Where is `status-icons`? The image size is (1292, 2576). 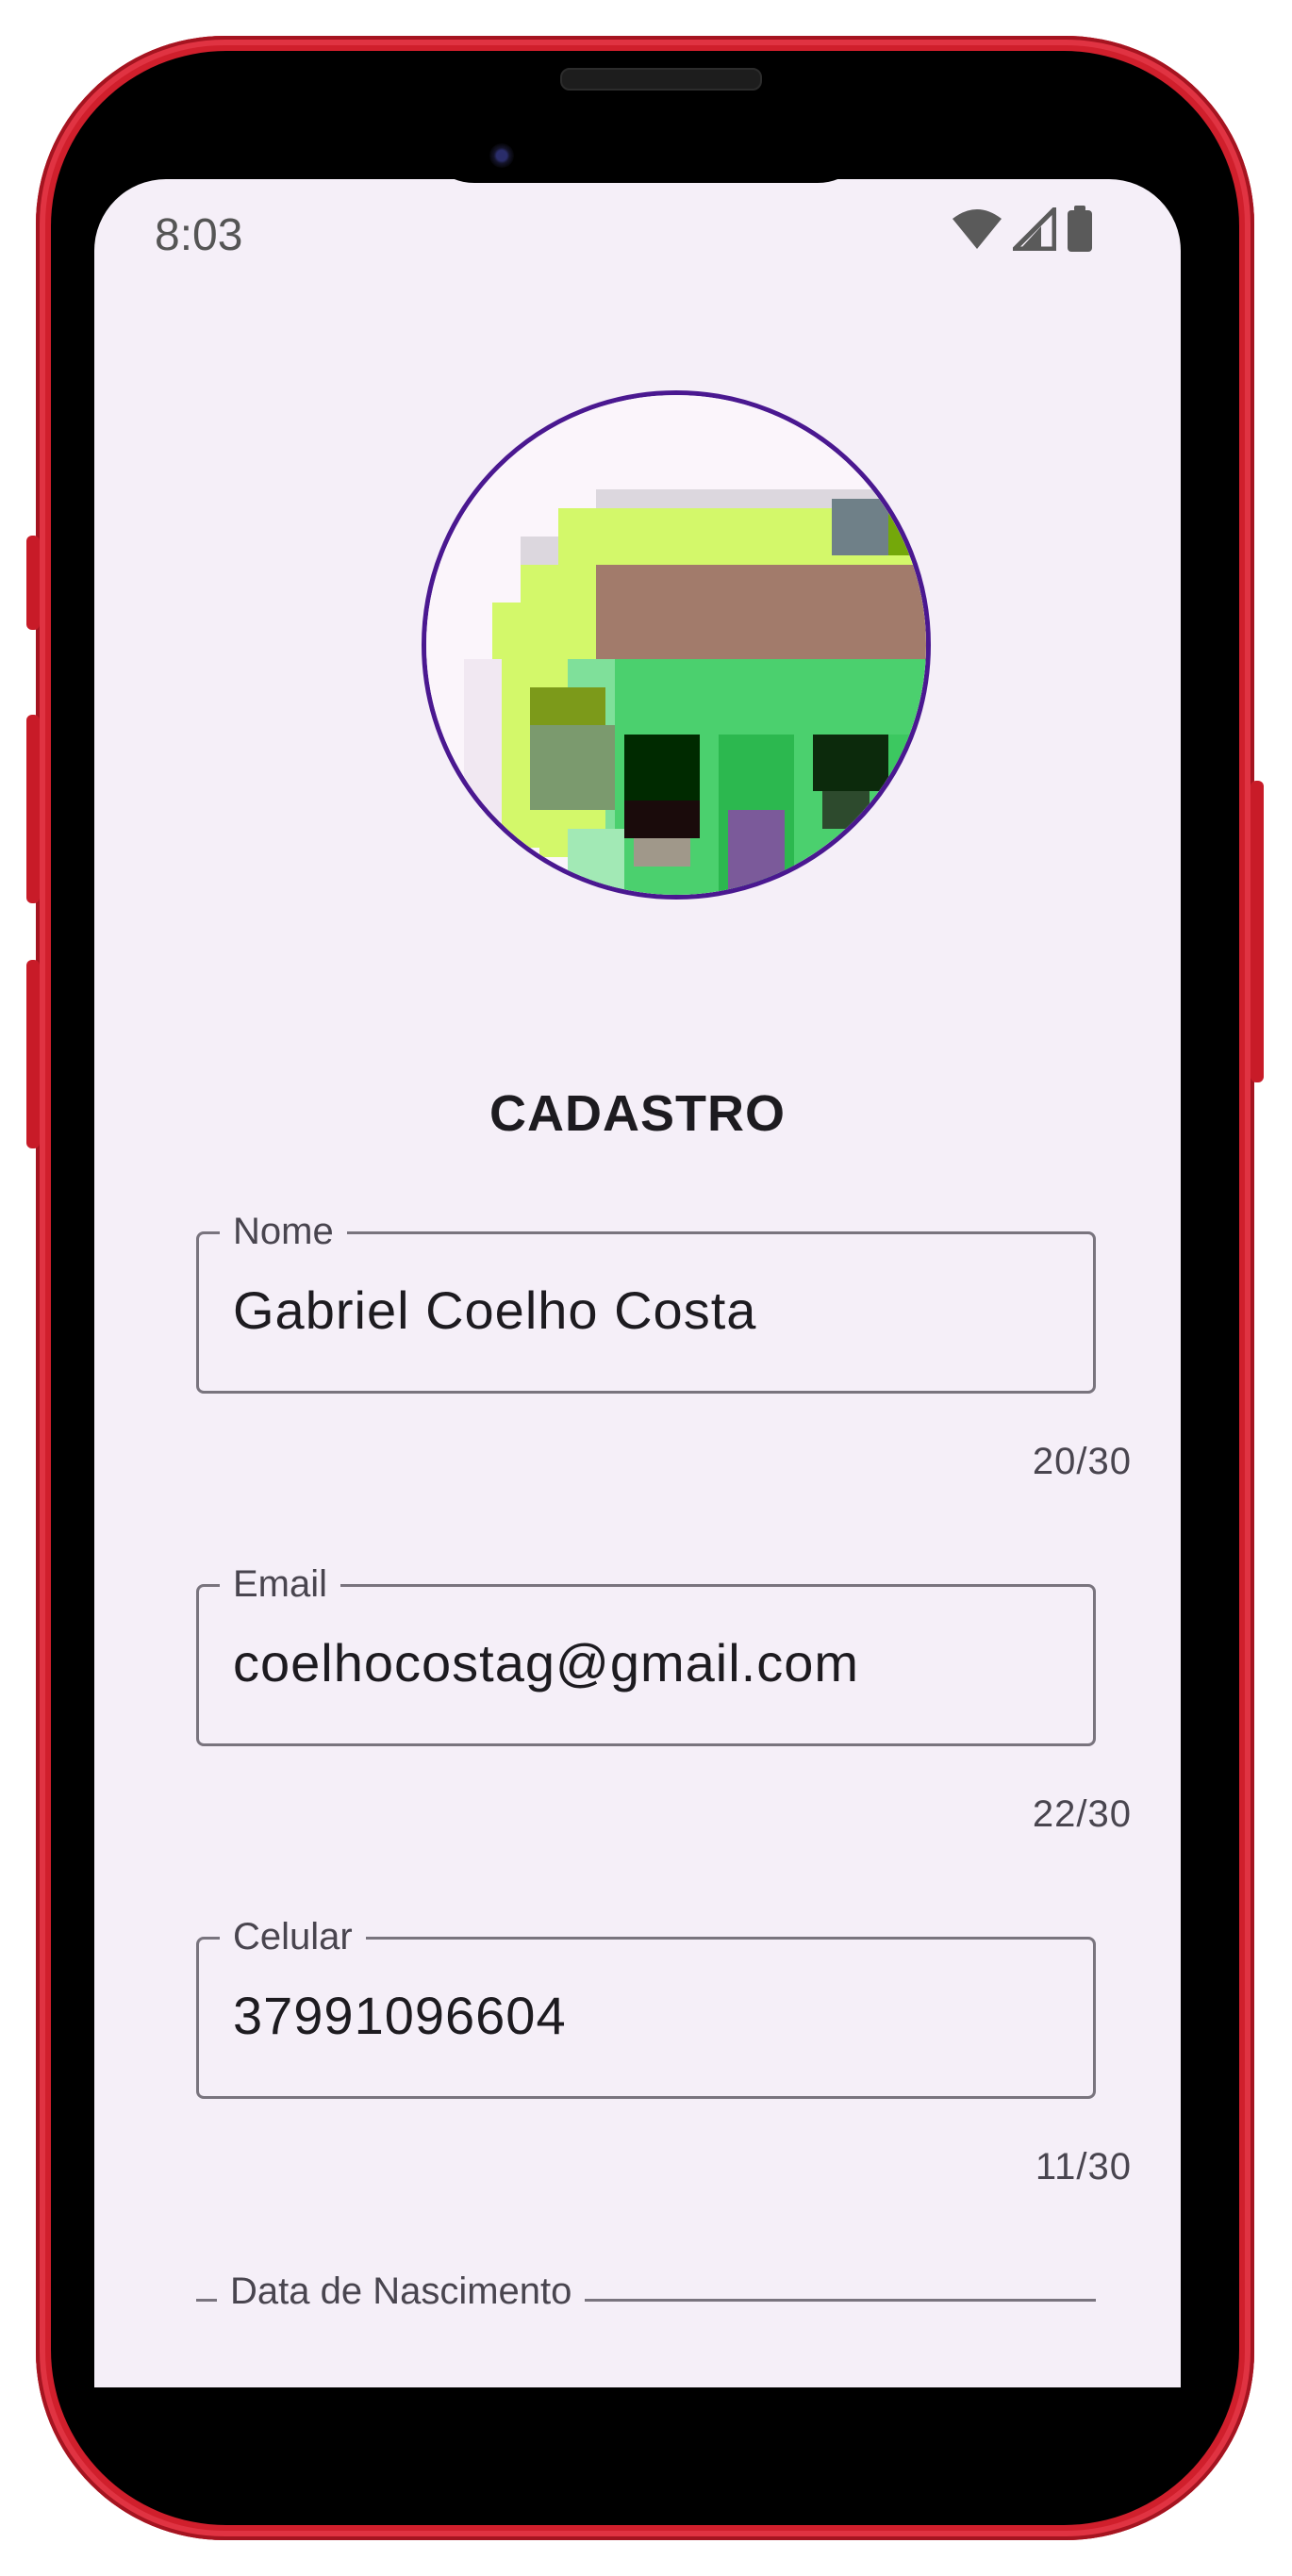
status-icons is located at coordinates (1022, 229).